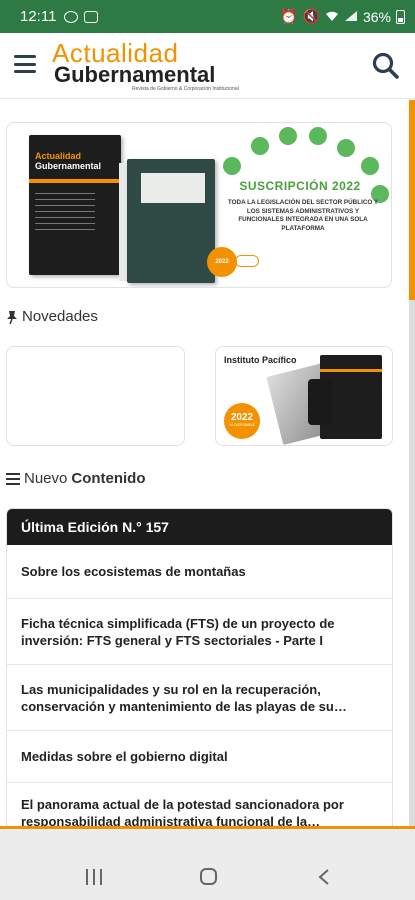 This screenshot has height=900, width=415. What do you see at coordinates (46, 478) in the screenshot?
I see `nuevo-label: Nuevo` at bounding box center [46, 478].